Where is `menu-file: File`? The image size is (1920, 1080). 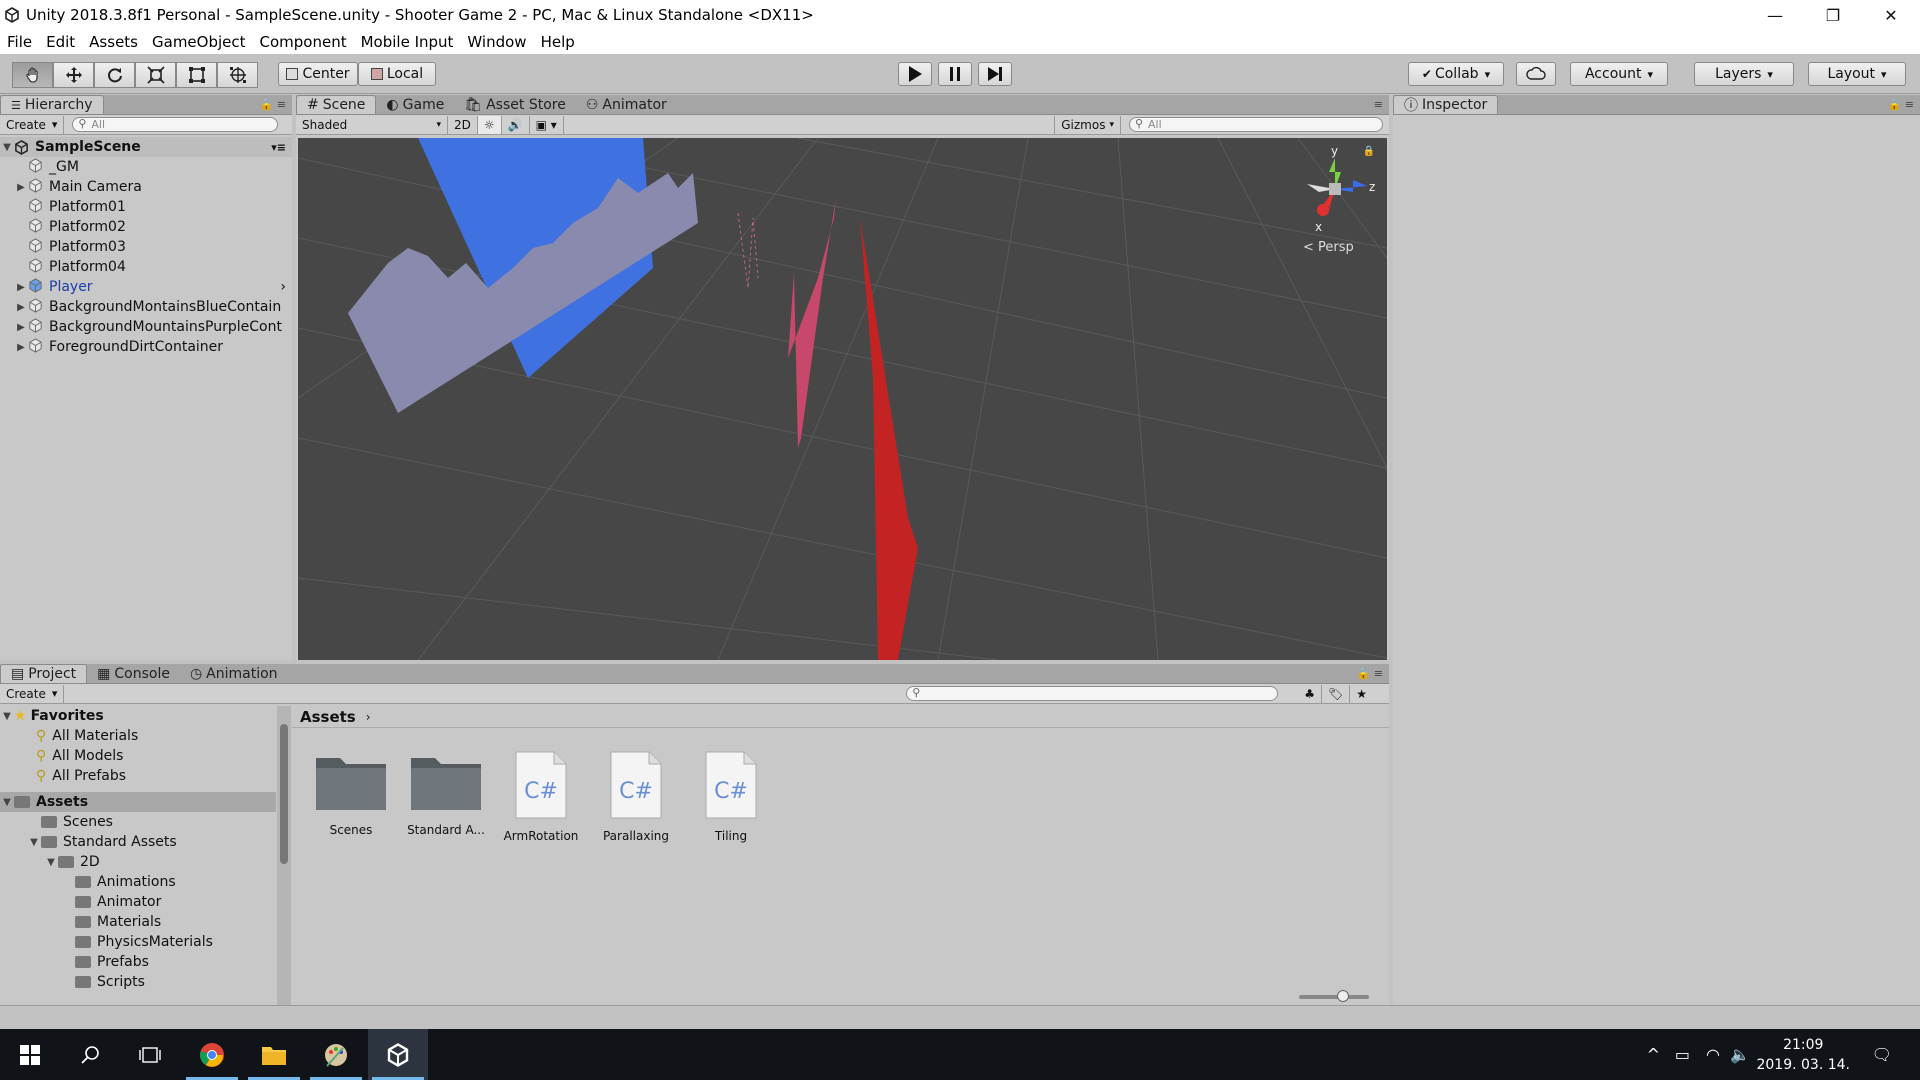
menu-file: File is located at coordinates (19, 42).